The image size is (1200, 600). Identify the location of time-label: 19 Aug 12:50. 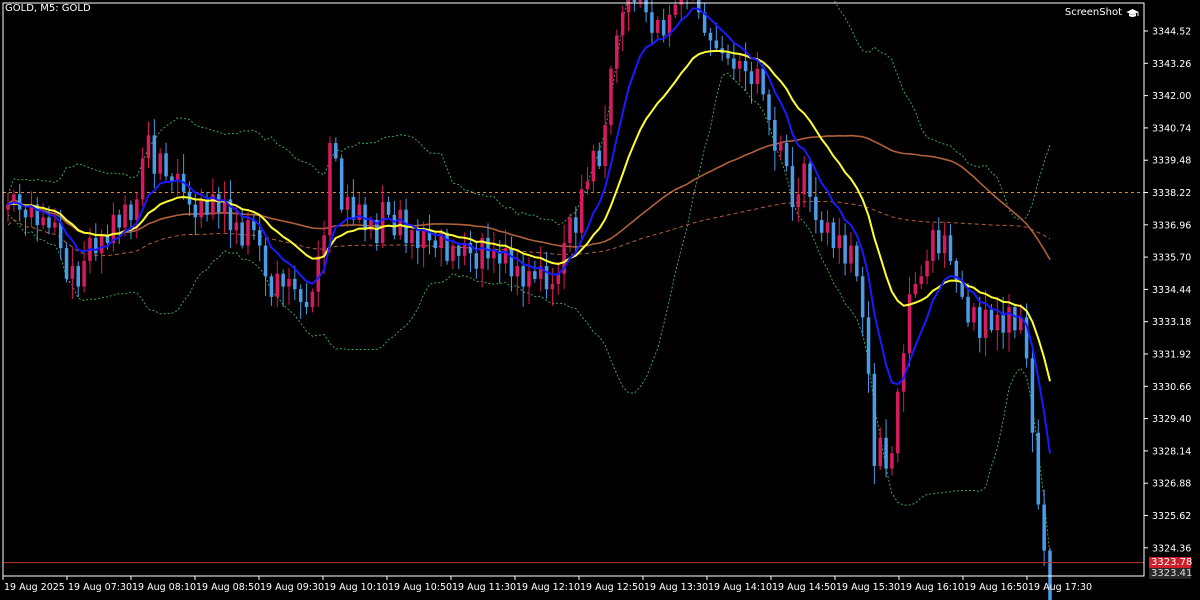
(612, 587).